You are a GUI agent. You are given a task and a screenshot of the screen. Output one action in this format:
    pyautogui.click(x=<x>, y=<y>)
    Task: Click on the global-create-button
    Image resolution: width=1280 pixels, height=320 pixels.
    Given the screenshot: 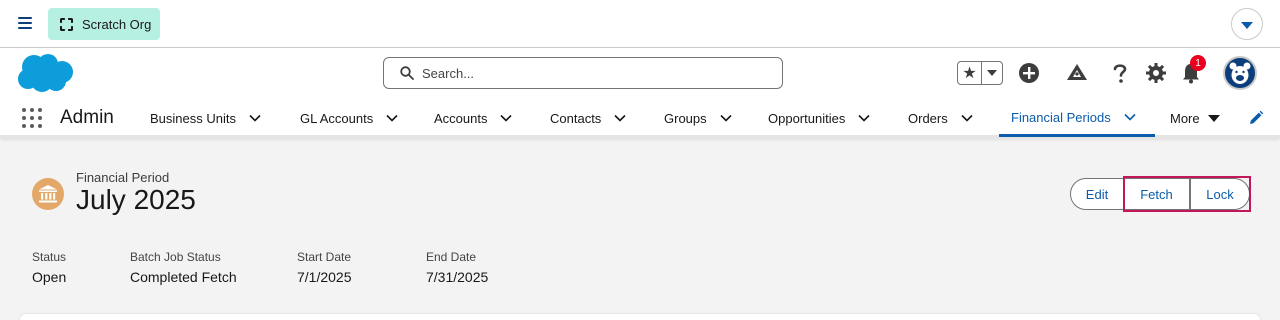 What is the action you would take?
    pyautogui.click(x=1029, y=73)
    